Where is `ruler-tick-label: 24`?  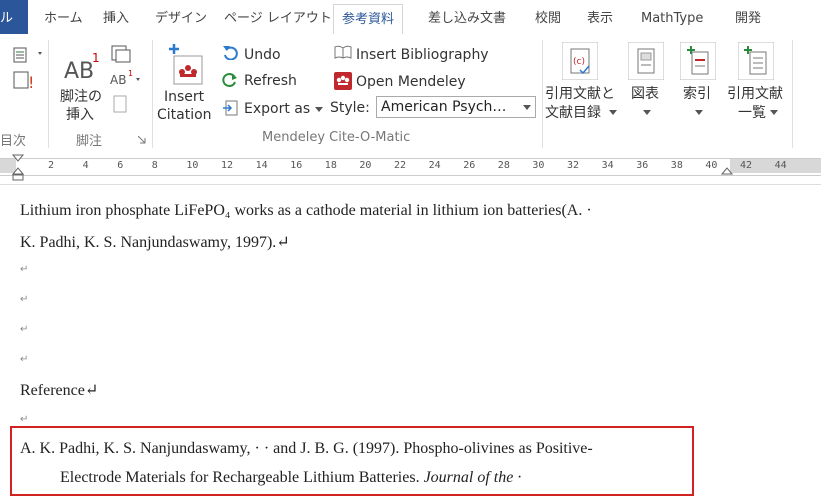
ruler-tick-label: 24 is located at coordinates (434, 165).